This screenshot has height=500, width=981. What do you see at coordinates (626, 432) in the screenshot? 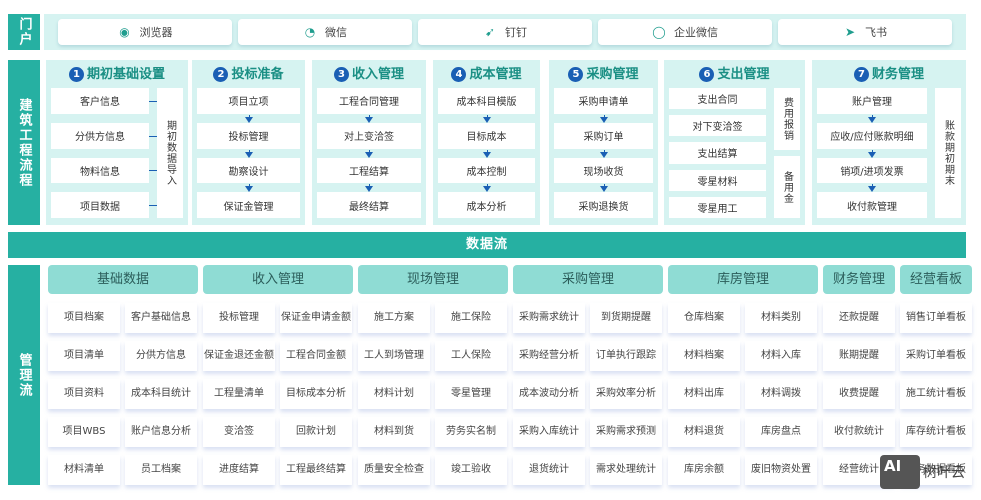
I see `management-item: 采购需求预测` at bounding box center [626, 432].